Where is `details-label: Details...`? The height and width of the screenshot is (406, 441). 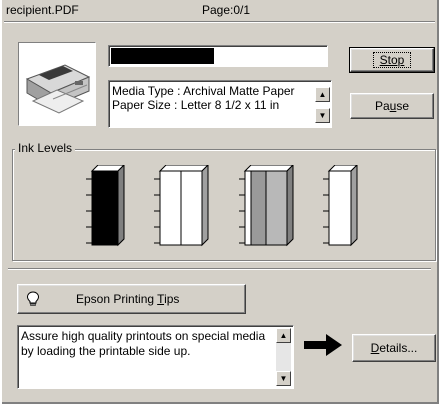 details-label: Details... is located at coordinates (394, 348).